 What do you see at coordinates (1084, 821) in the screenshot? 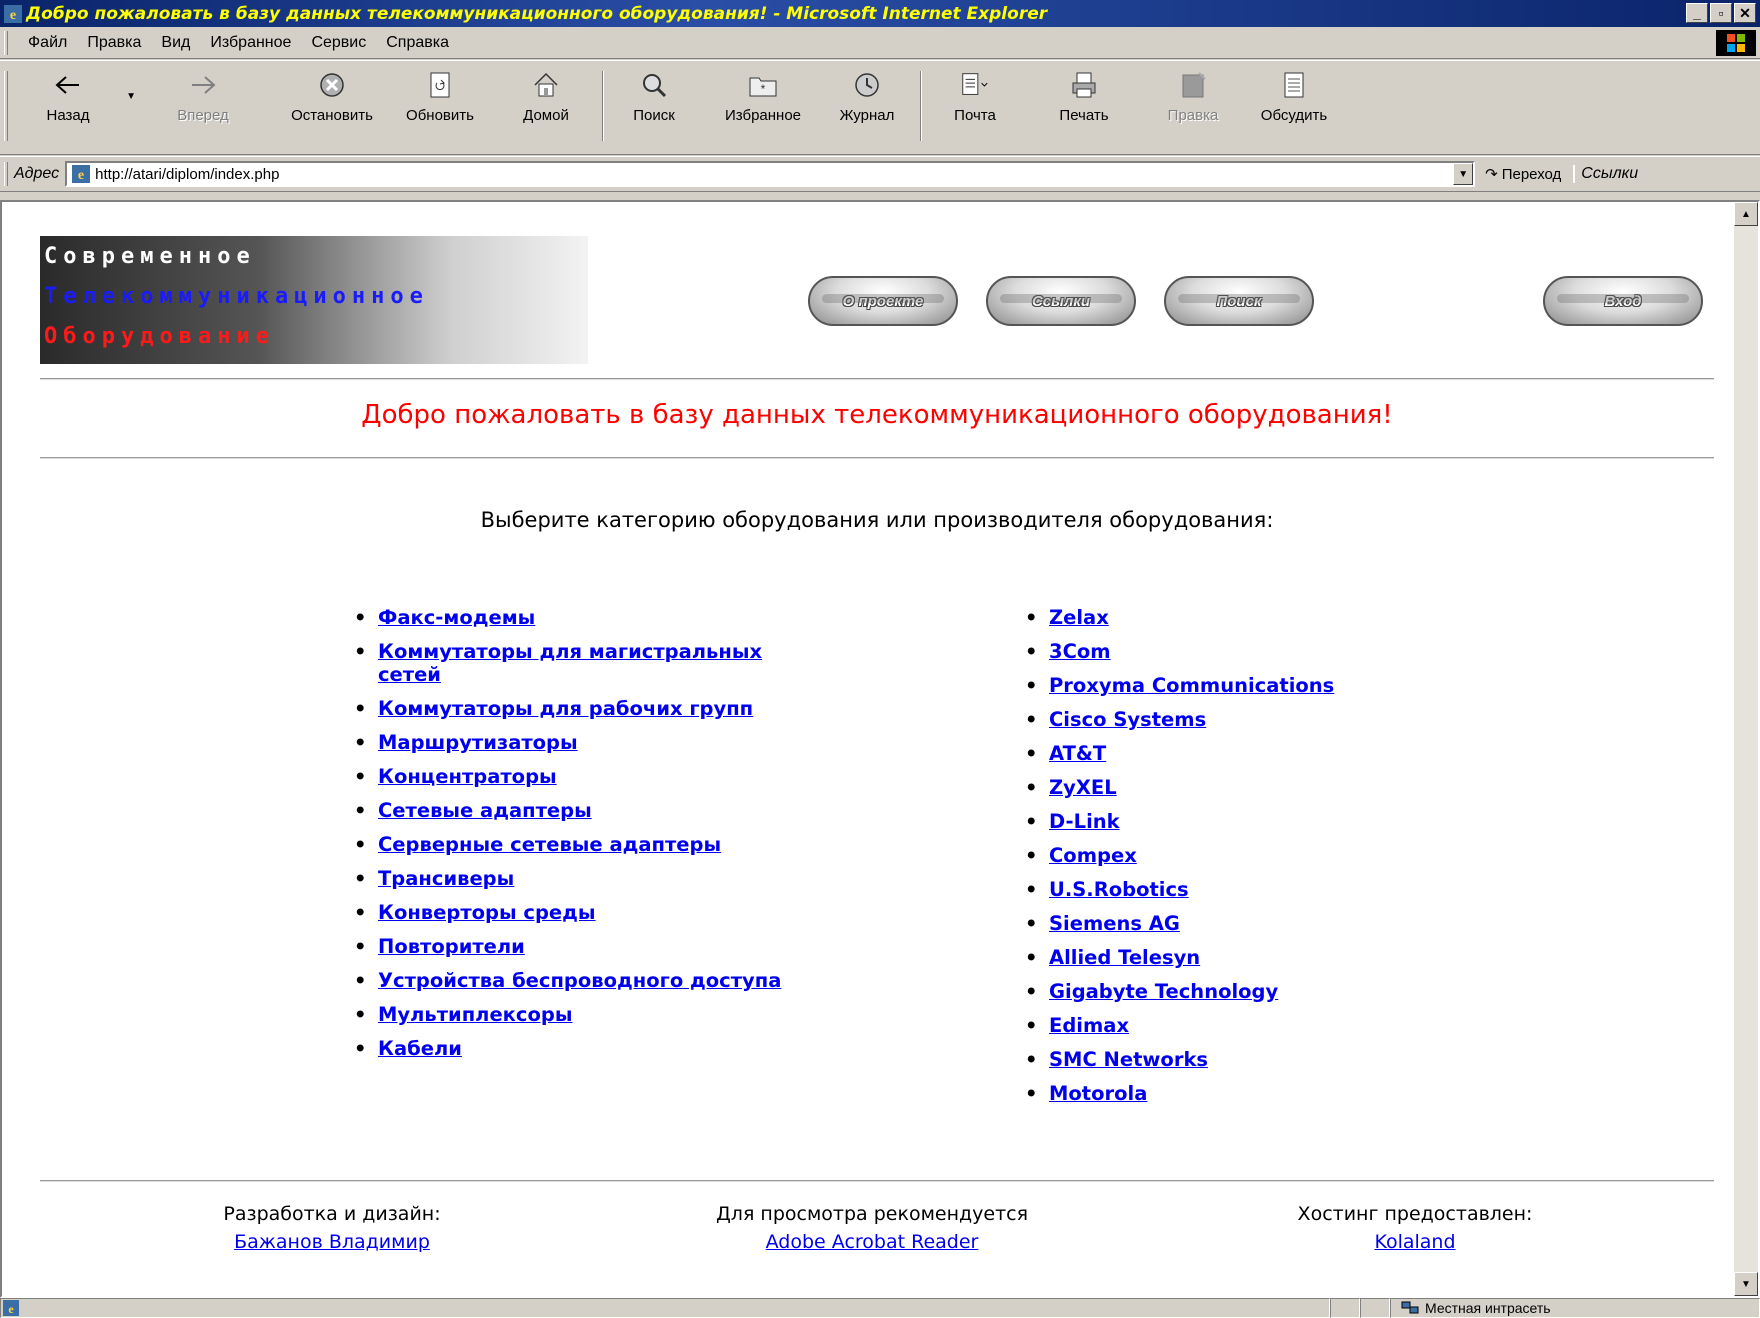
I see `manufacturer-link: D-Link` at bounding box center [1084, 821].